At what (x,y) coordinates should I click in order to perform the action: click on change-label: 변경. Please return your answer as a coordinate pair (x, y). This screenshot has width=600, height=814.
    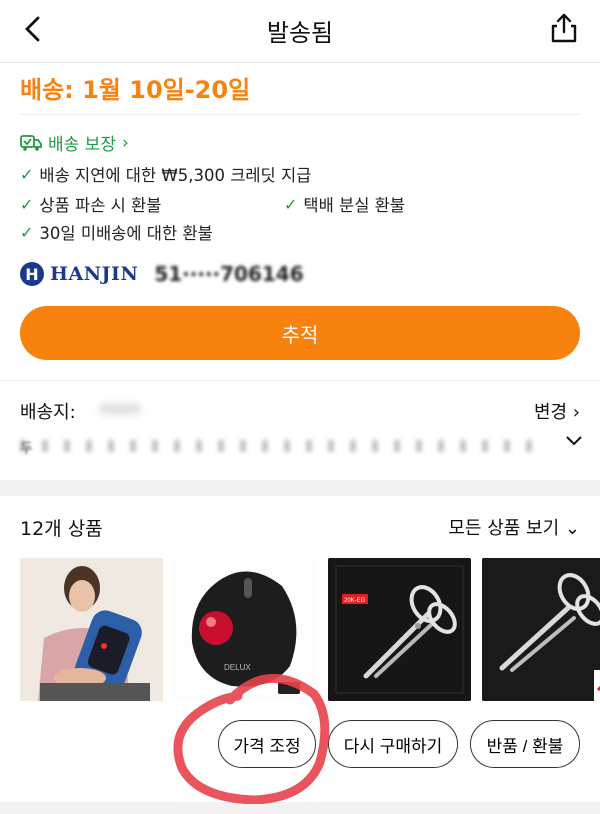
    Looking at the image, I should click on (550, 412).